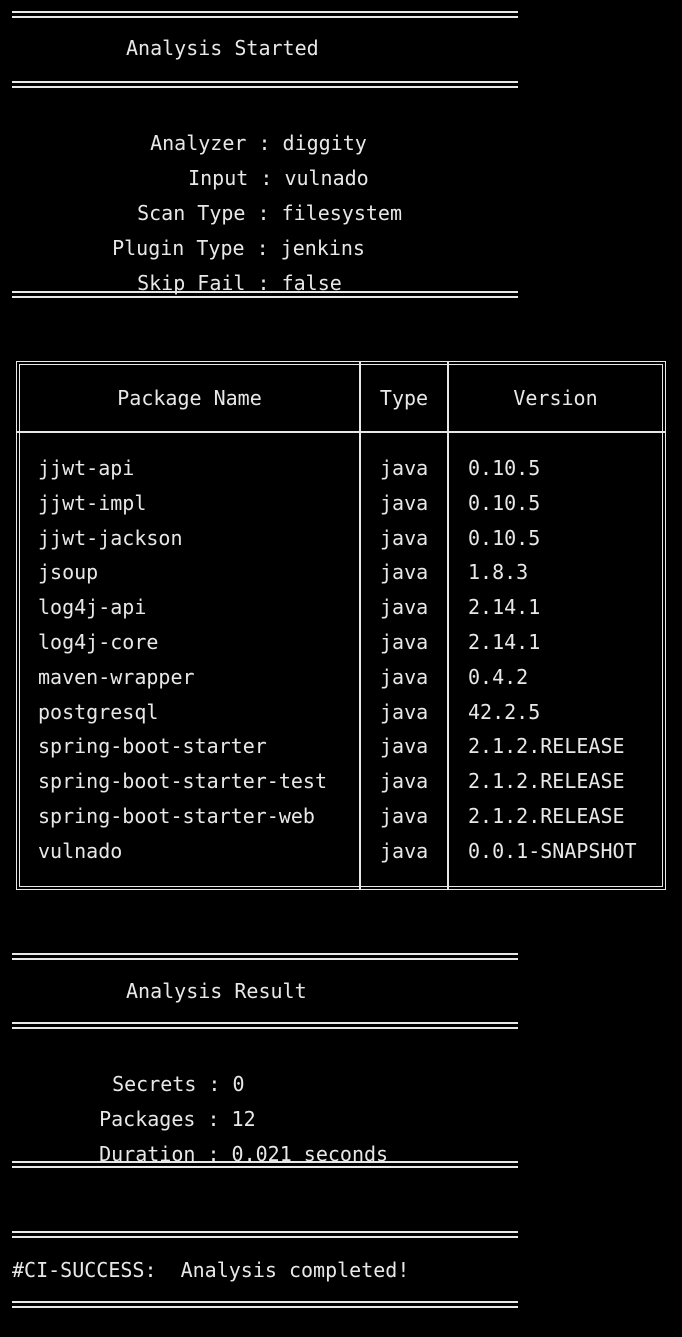  Describe the element at coordinates (216, 991) in the screenshot. I see `analysis-result-title: Analysis Result` at that location.